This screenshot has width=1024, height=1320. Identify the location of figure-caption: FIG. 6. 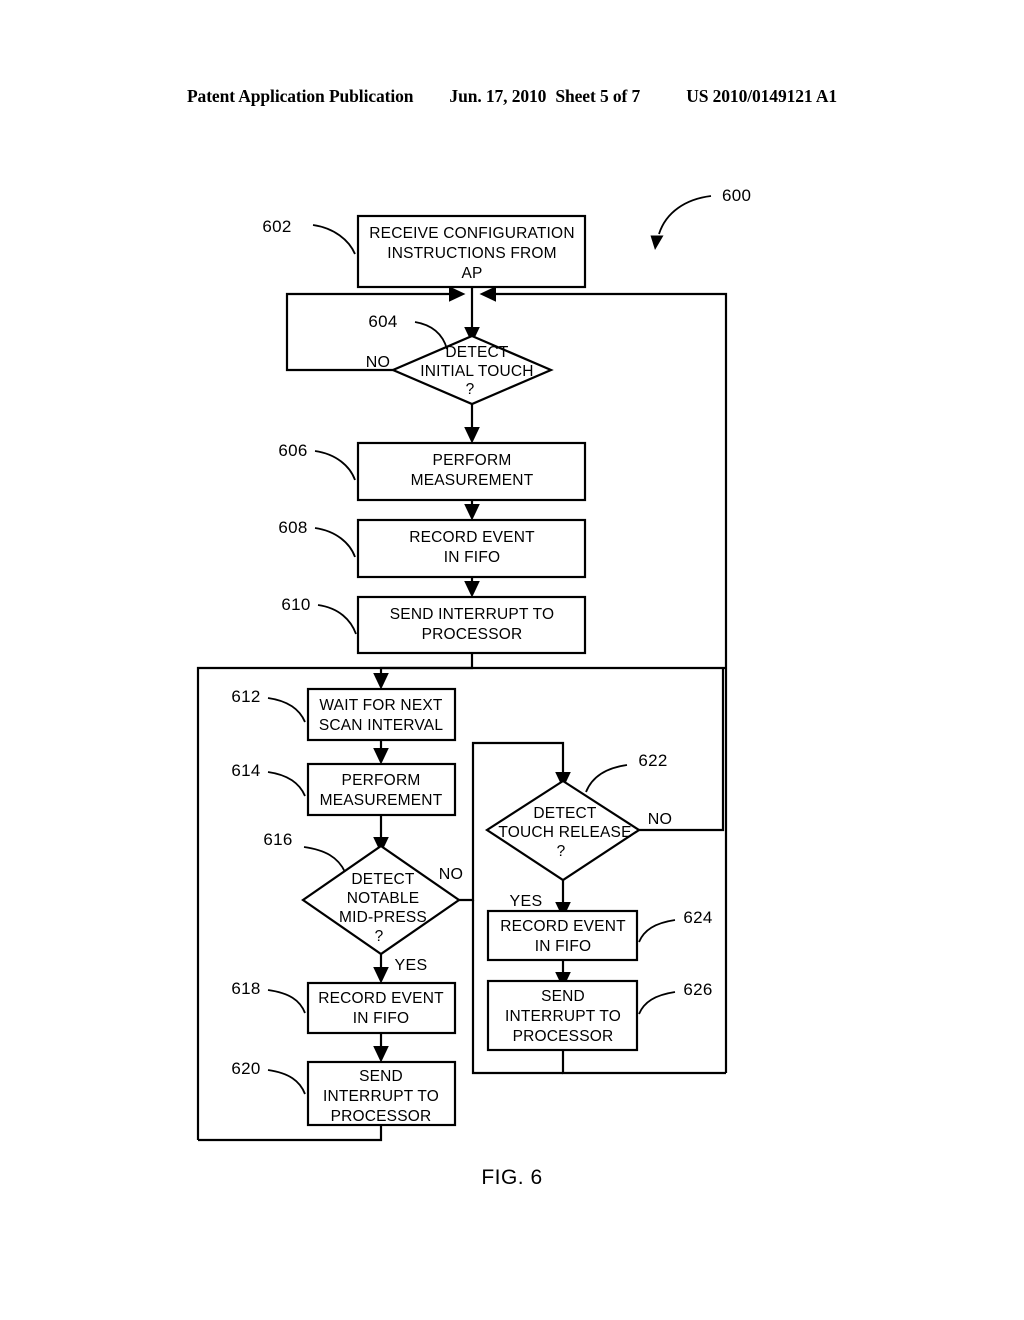
(512, 1177).